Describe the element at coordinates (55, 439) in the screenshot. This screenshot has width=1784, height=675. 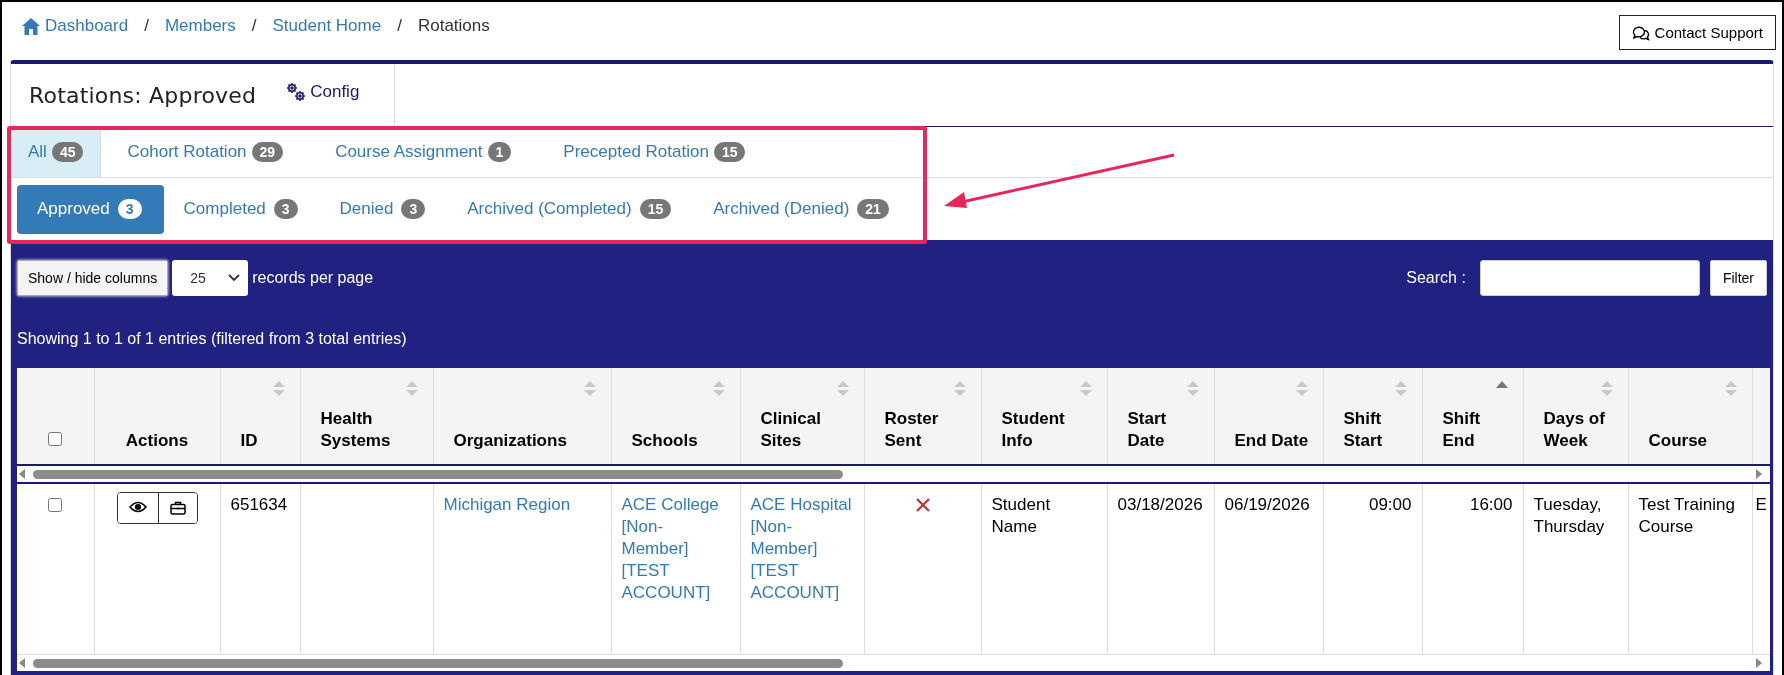
I see `select-all-checkbox` at that location.